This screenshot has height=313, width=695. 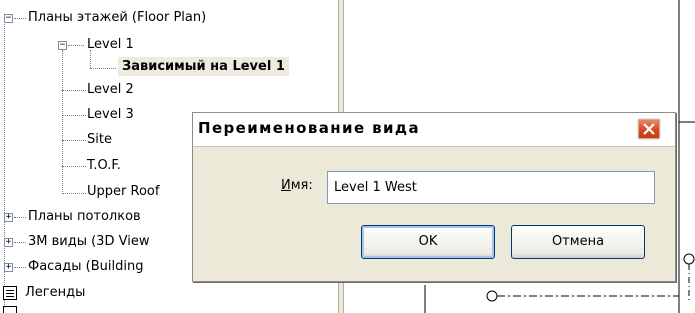 I want to click on cancel-button: Отмена, so click(x=578, y=242).